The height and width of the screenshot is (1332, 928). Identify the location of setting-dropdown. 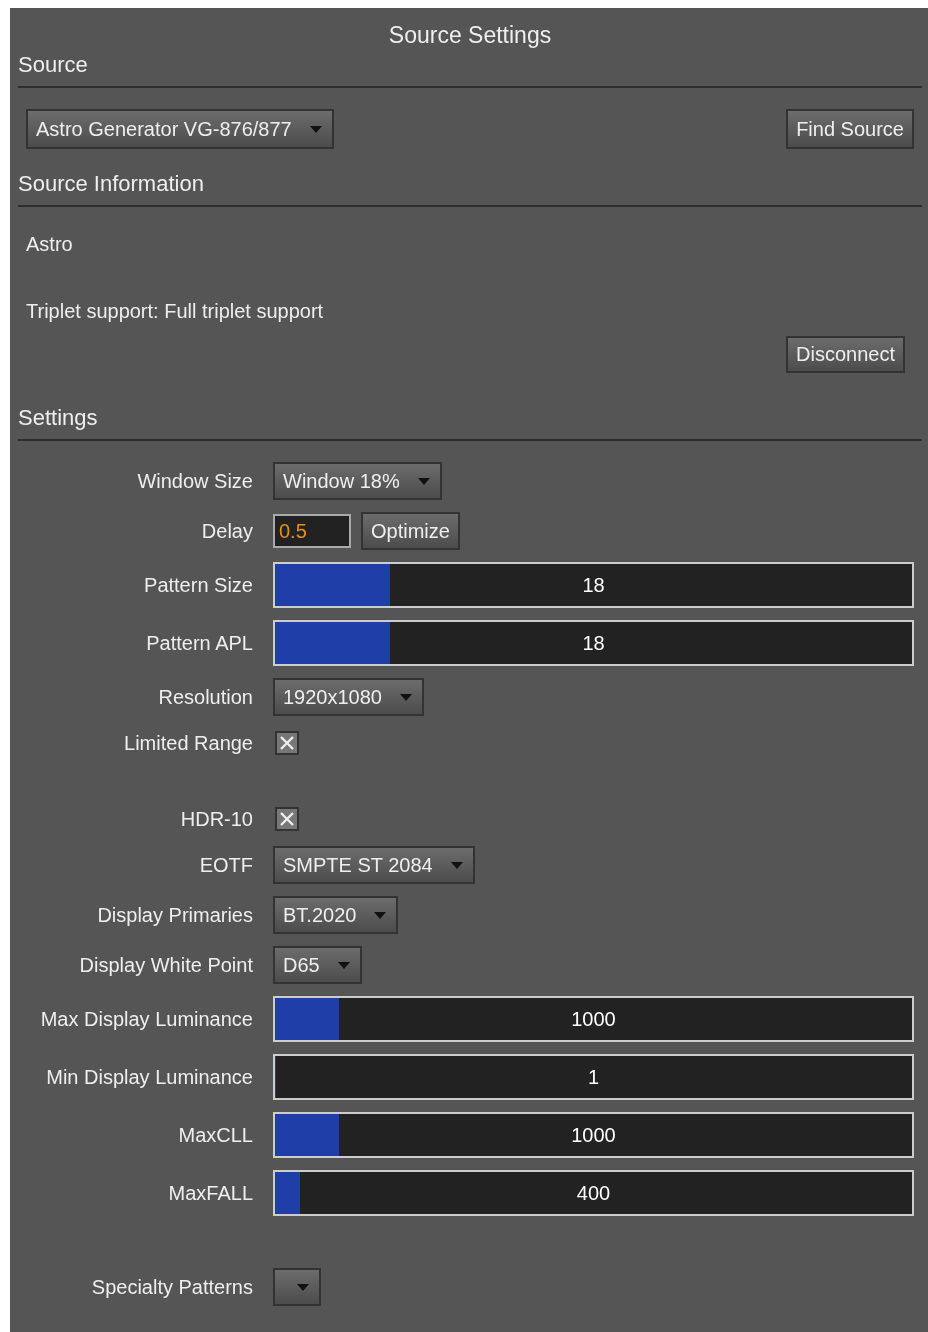
(297, 1287).